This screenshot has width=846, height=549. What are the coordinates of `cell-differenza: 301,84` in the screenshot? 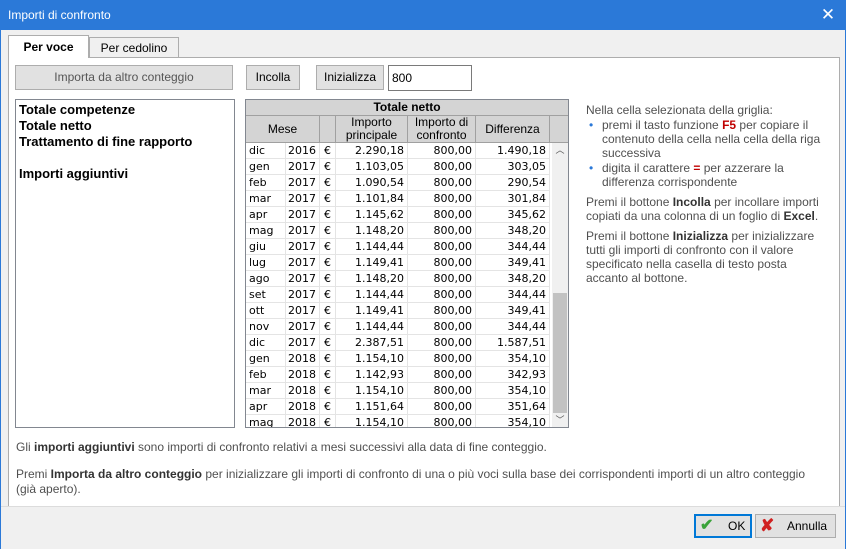 It's located at (513, 198).